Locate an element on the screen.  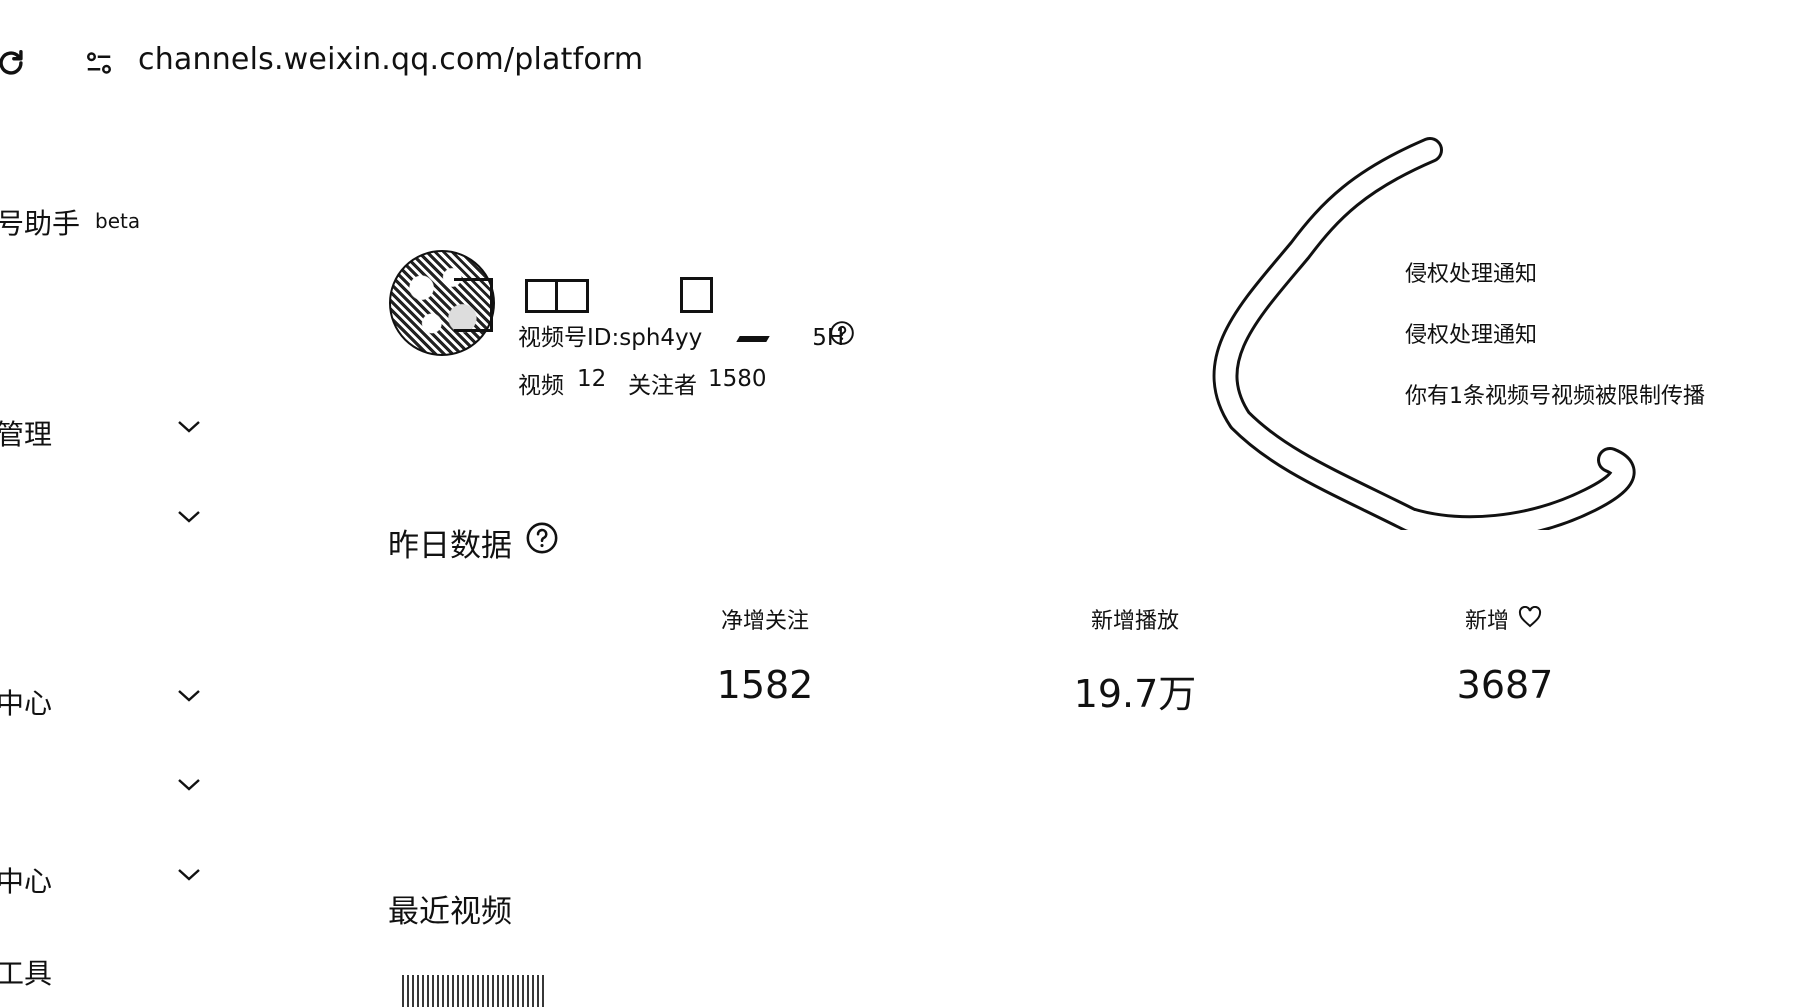
channel-id-prefix: 视频号ID:sph4yy is located at coordinates (610, 338).